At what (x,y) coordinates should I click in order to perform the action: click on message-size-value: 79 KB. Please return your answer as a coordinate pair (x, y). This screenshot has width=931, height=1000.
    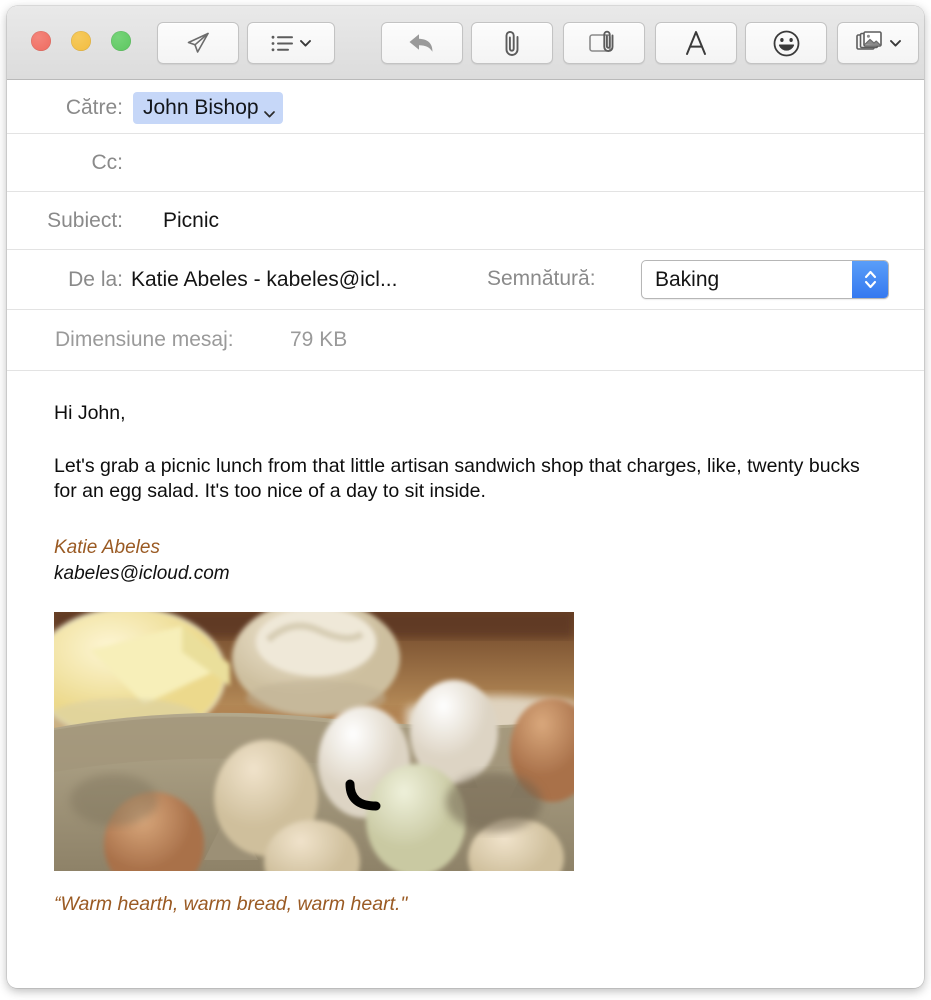
    Looking at the image, I should click on (319, 339).